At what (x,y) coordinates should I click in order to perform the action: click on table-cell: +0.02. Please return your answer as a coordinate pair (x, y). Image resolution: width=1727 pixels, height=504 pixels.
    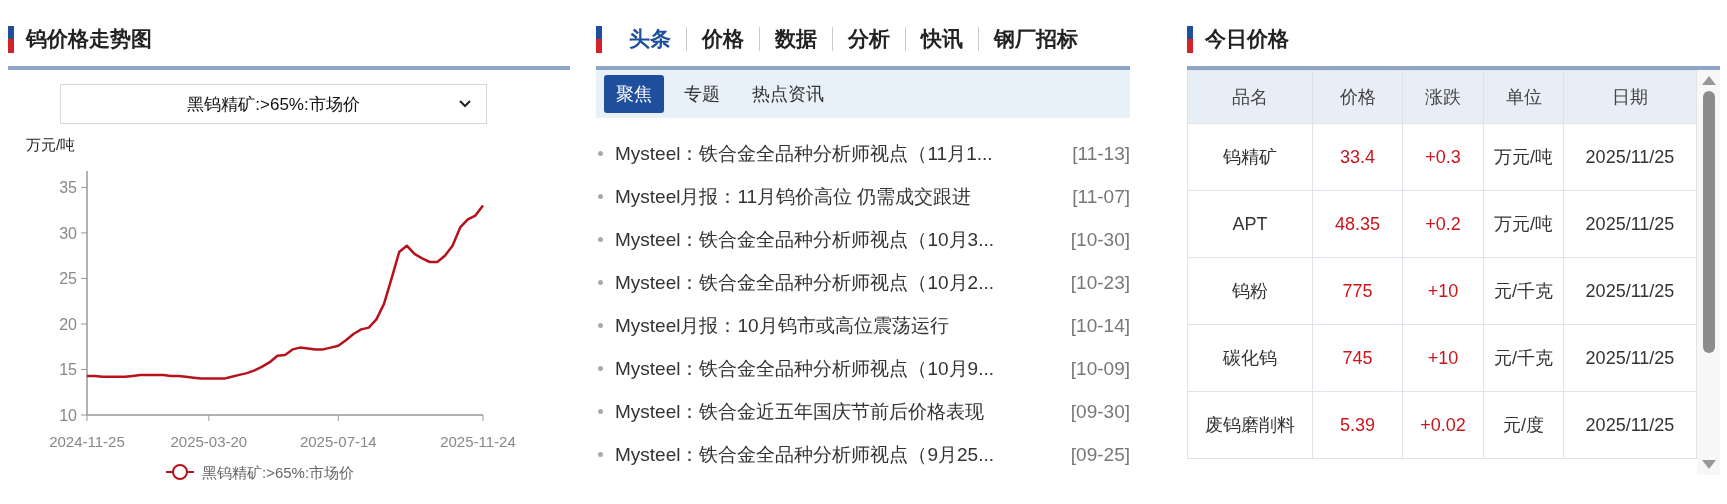
    Looking at the image, I should click on (1443, 425).